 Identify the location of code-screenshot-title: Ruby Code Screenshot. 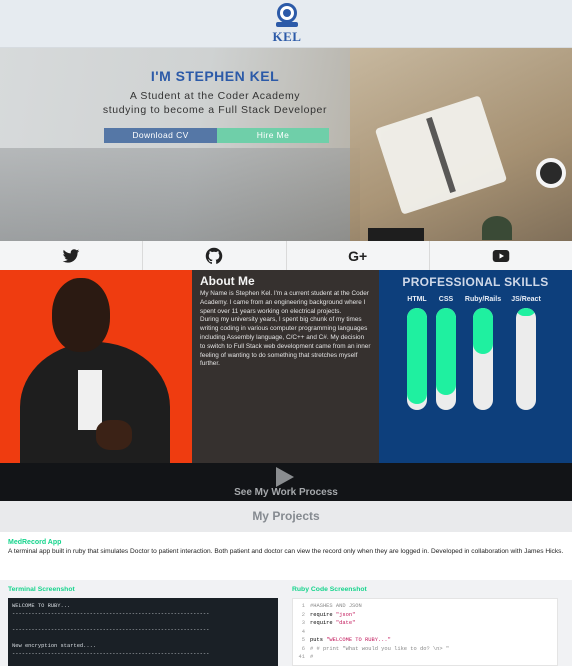
(329, 589).